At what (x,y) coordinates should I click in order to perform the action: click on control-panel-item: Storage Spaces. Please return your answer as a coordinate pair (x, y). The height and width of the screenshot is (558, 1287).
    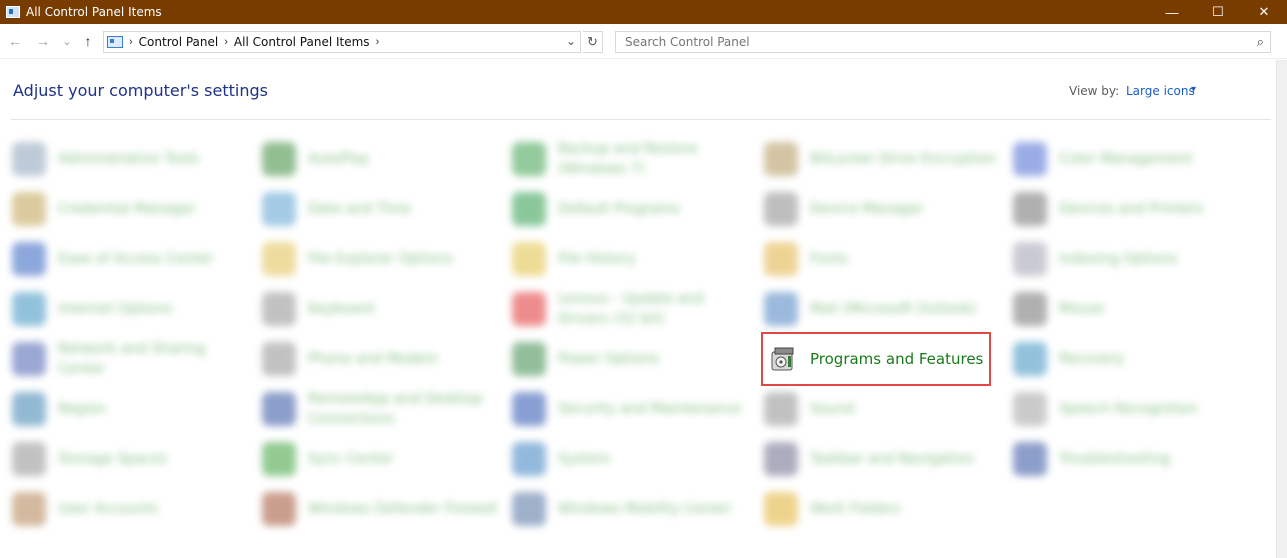
    Looking at the image, I should click on (132, 459).